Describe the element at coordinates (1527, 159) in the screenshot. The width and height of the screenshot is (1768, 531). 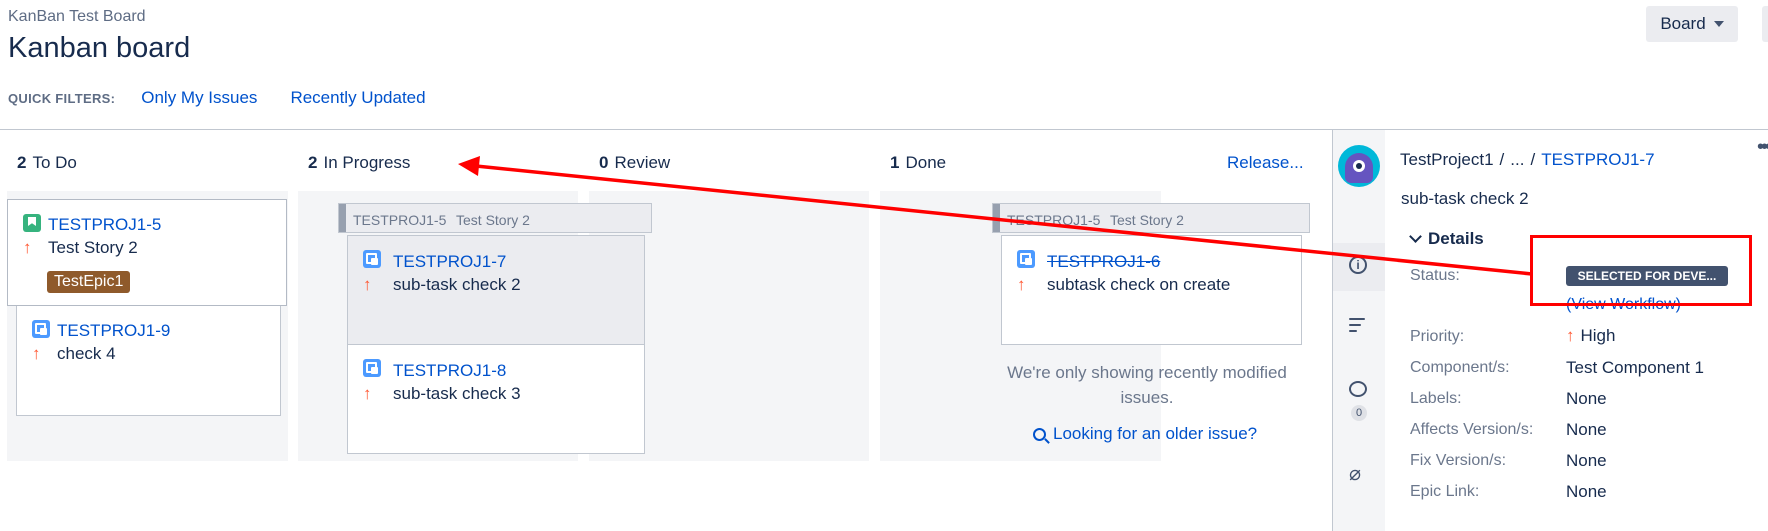
I see `issue-breadcrumb: TestProject1/... / TESTPROJ1-7` at that location.